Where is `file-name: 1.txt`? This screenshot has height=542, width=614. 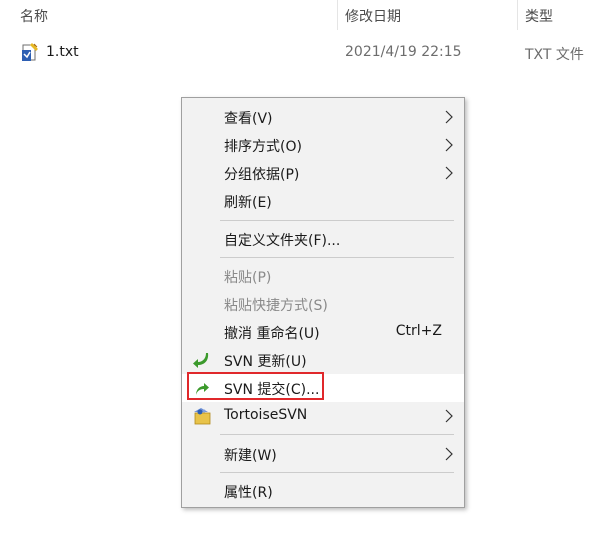 file-name: 1.txt is located at coordinates (62, 52).